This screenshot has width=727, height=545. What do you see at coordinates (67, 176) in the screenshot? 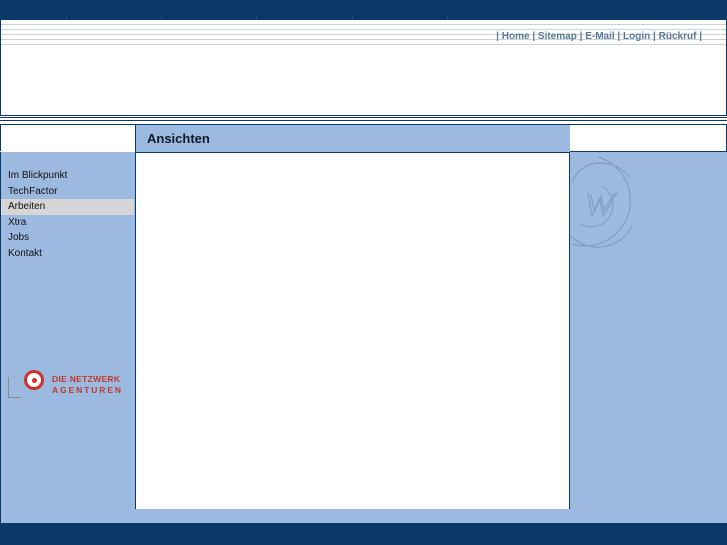
I see `sidebar-item-im-blickpunkt: Im Blickpunkt` at bounding box center [67, 176].